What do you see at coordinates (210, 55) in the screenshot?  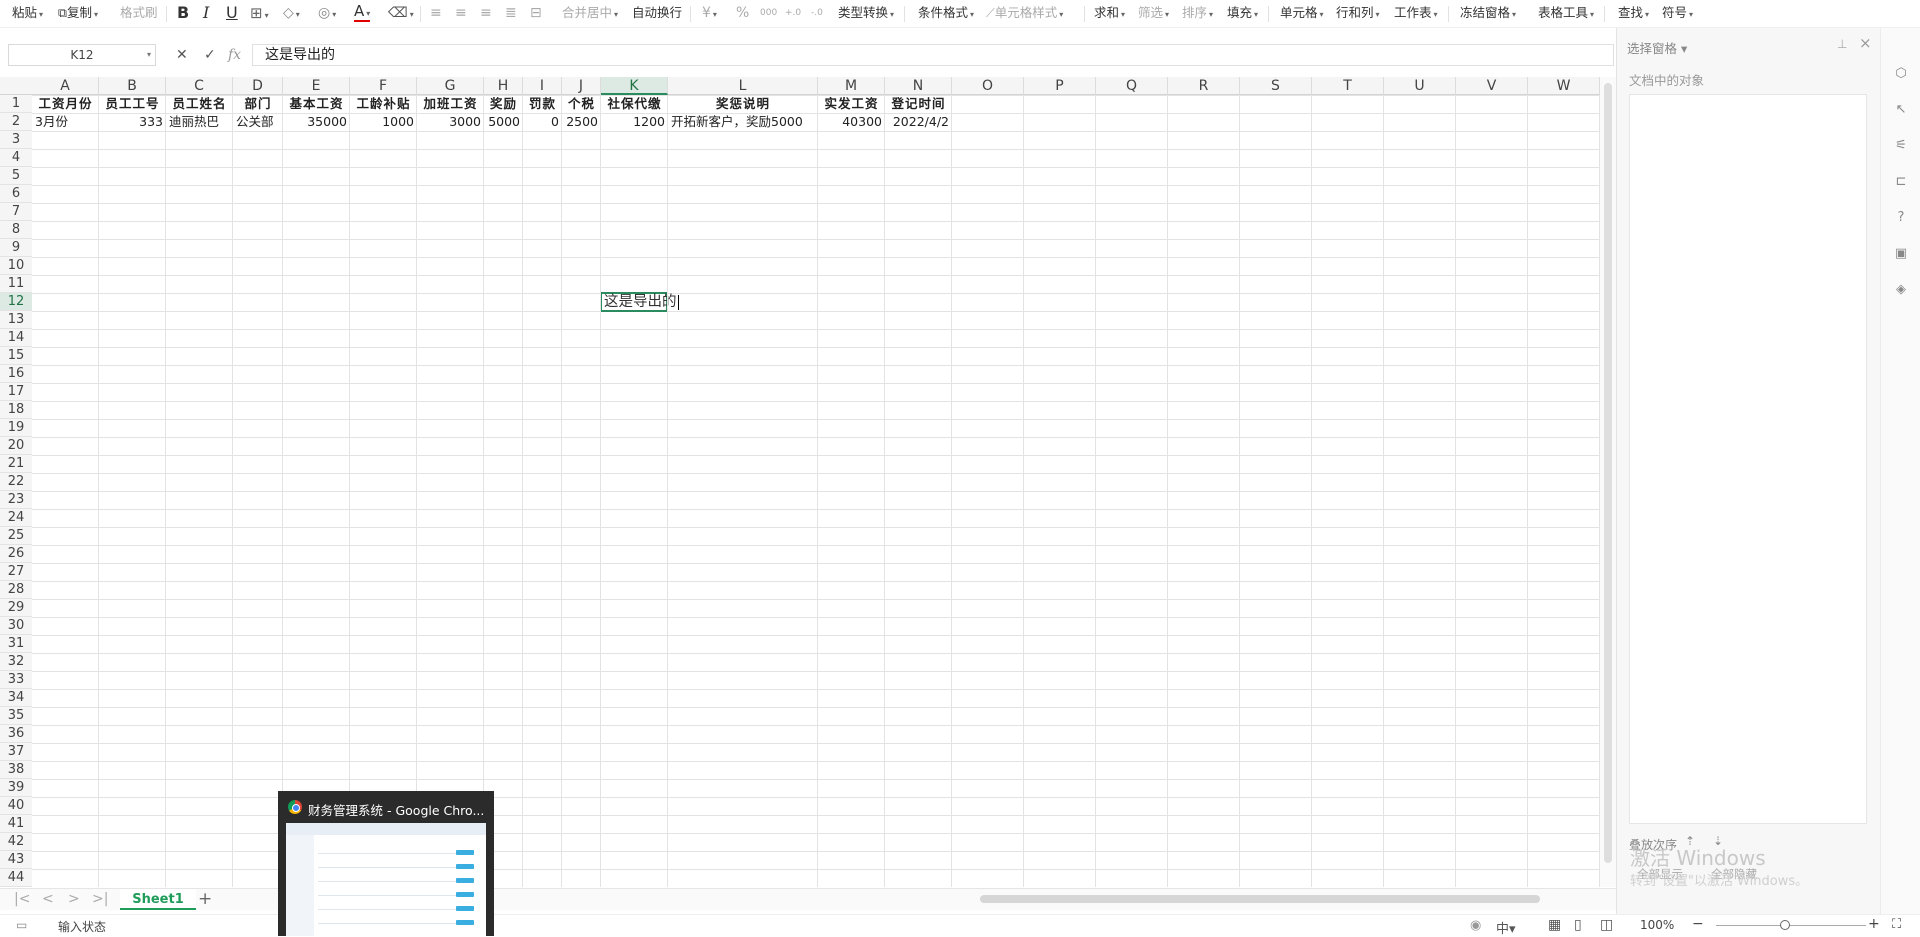 I see `confirm-edit-icon: ✓` at bounding box center [210, 55].